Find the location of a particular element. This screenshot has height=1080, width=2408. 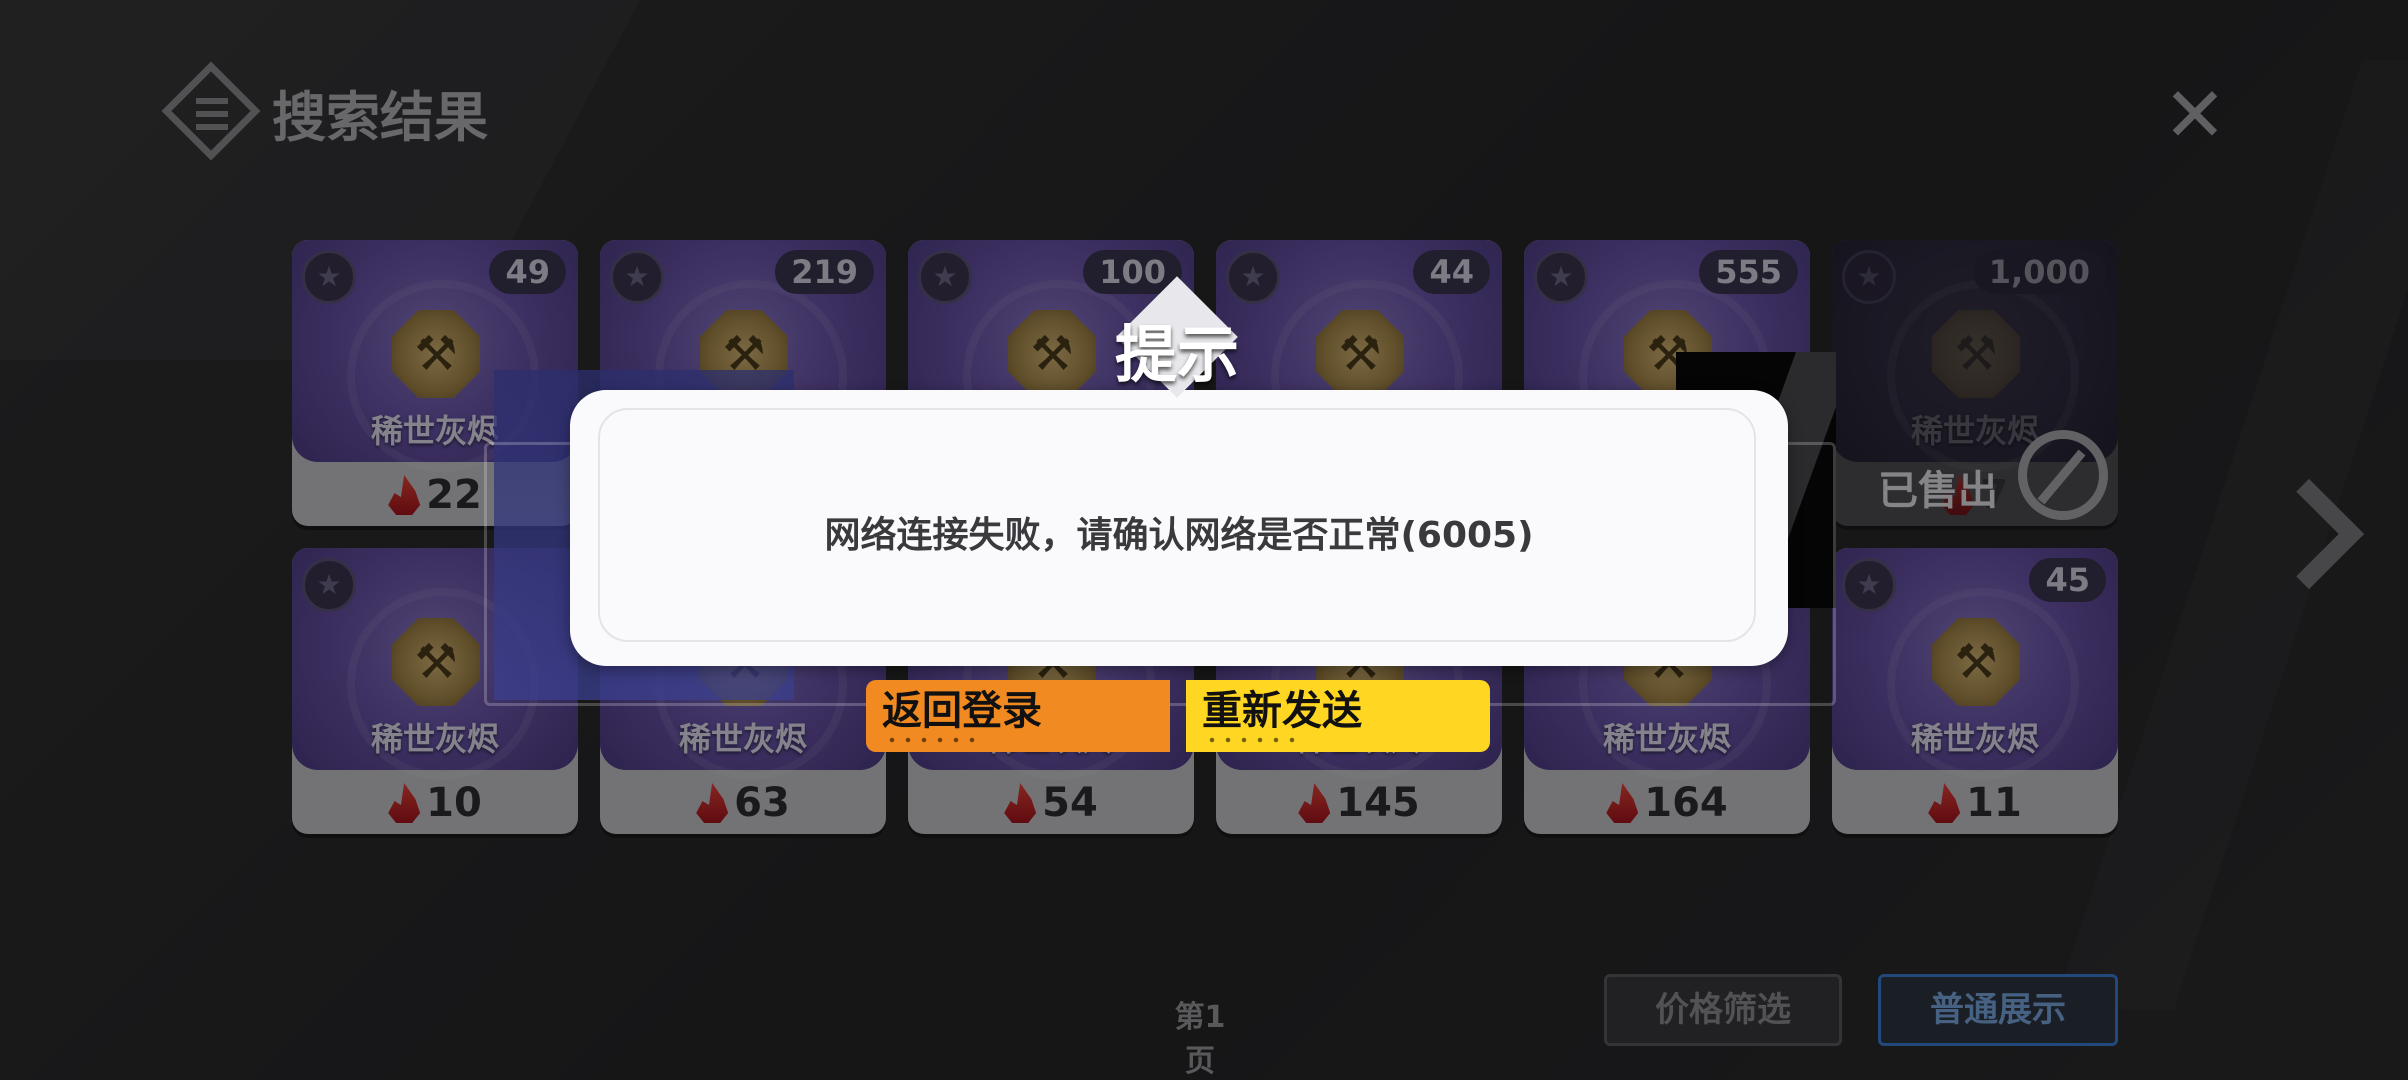

dialog-box: 网络连接失败，请确认网络是否正常(6005) is located at coordinates (1179, 528).